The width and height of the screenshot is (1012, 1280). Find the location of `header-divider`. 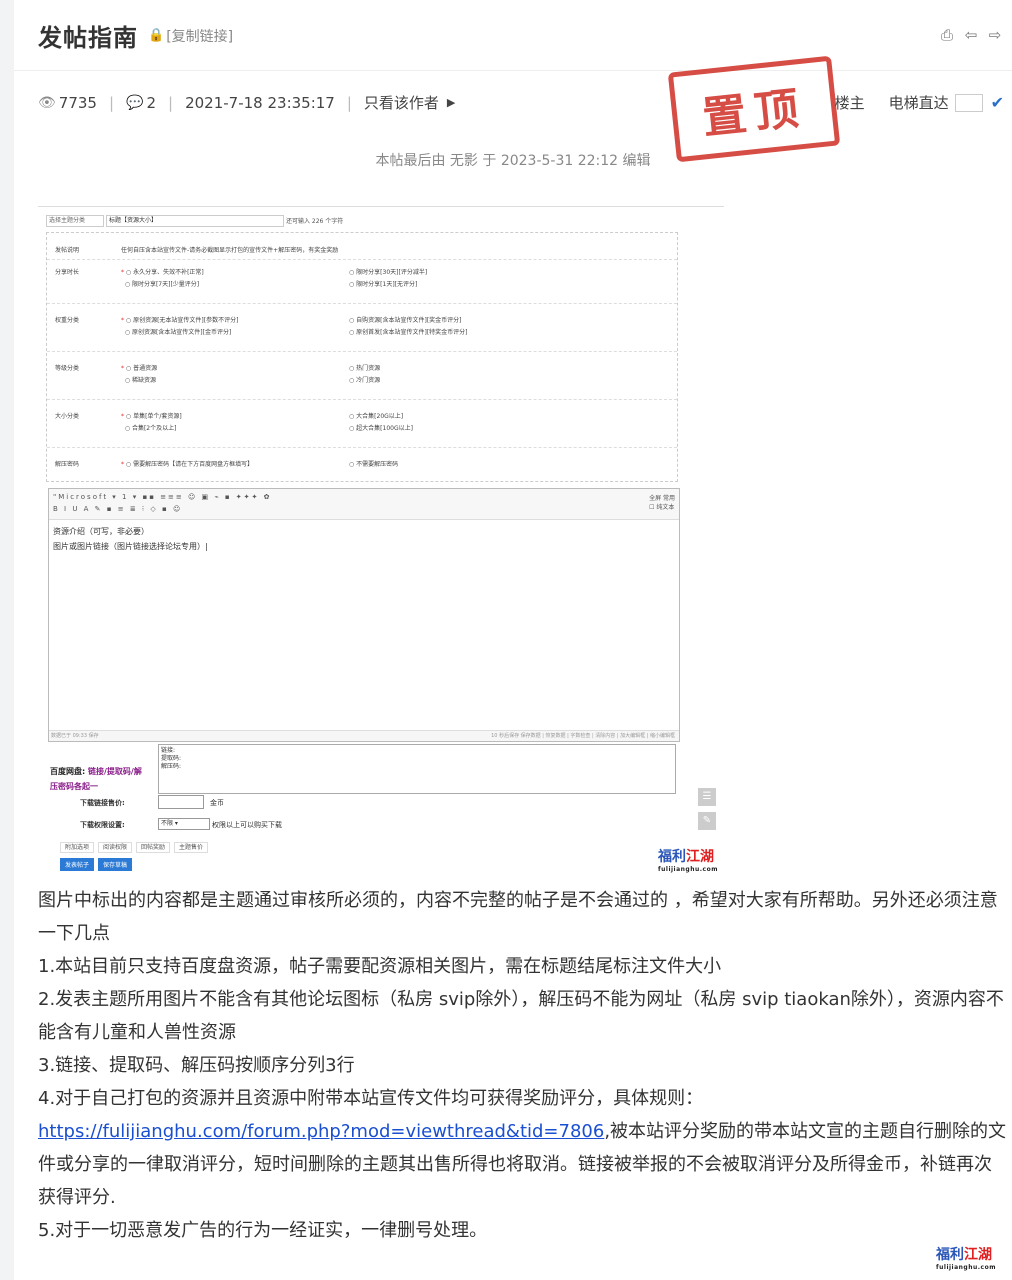

header-divider is located at coordinates (513, 70).